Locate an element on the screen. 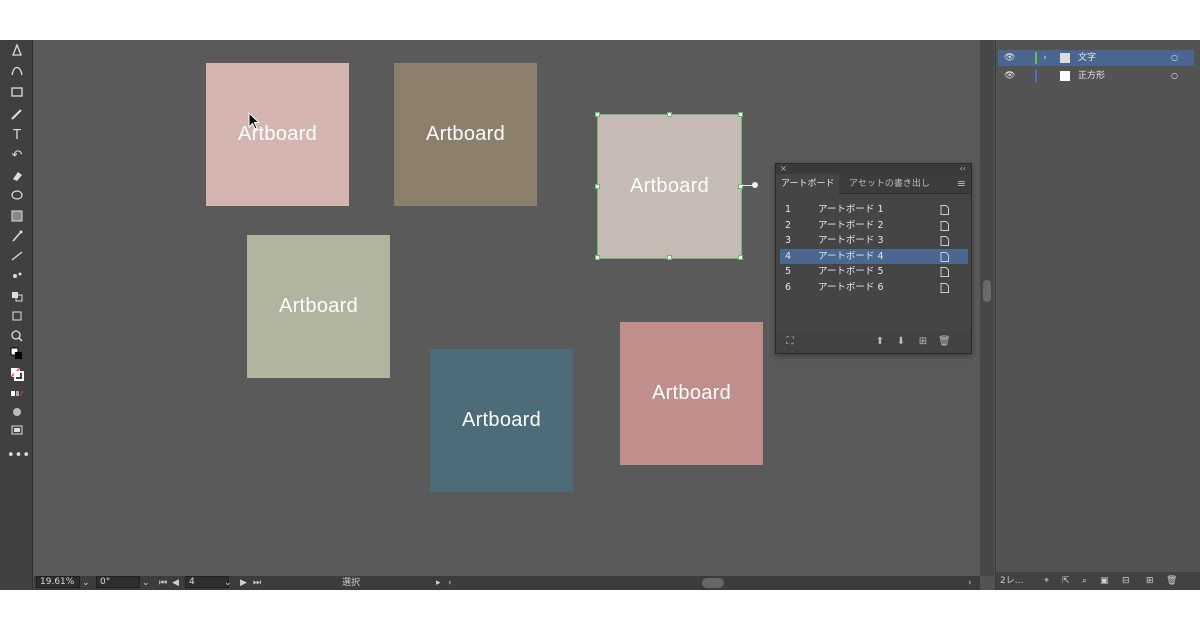 The height and width of the screenshot is (630, 1200). color-mode-icon is located at coordinates (17, 394).